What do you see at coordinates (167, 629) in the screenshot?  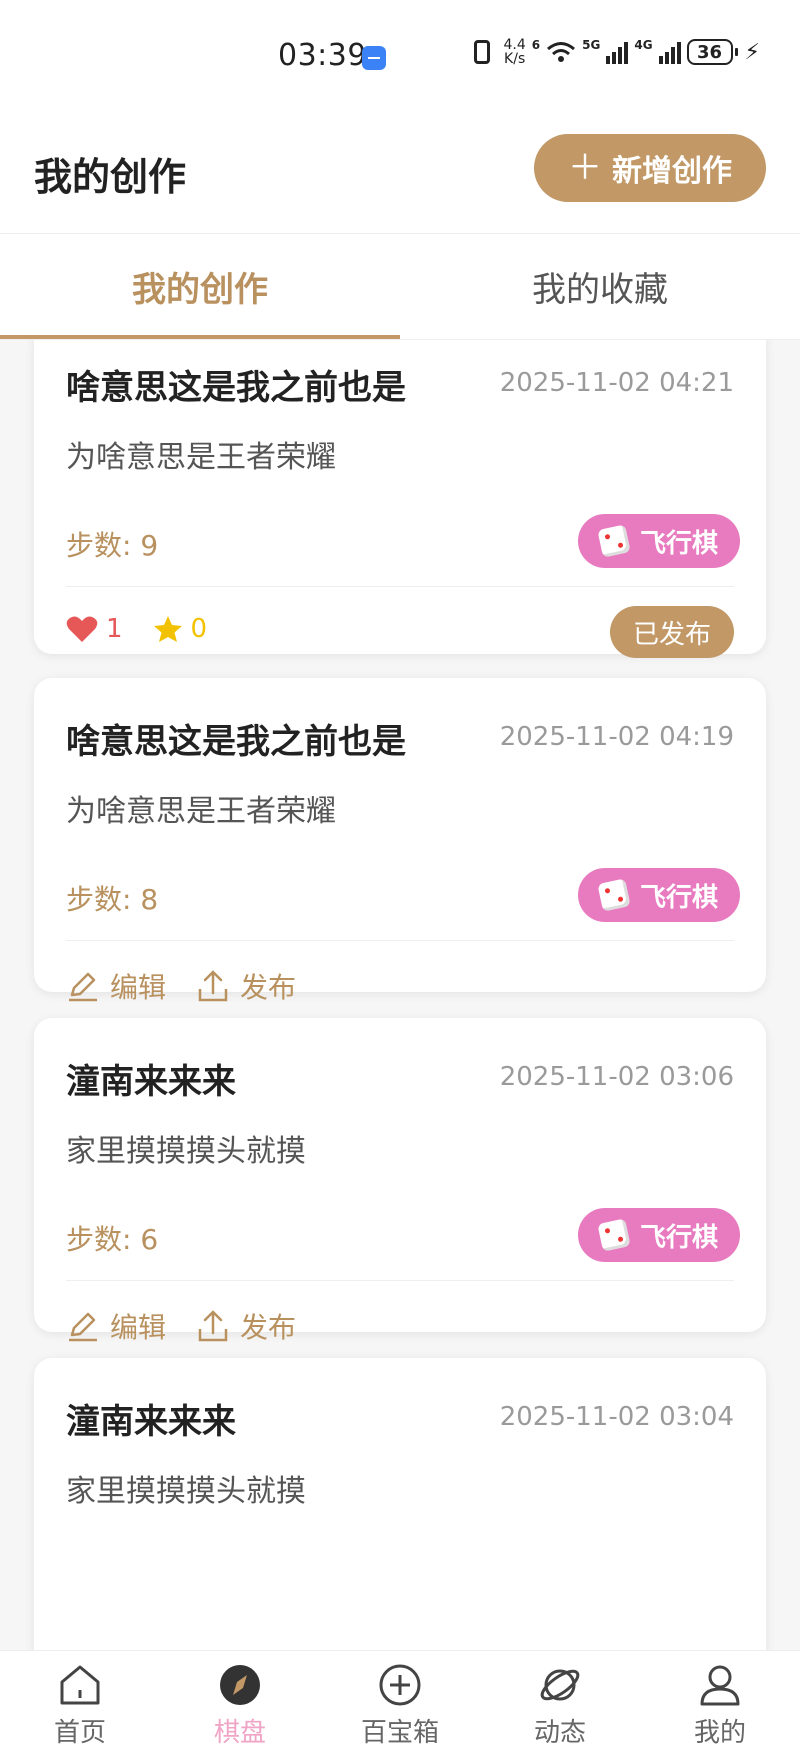 I see `star-icon` at bounding box center [167, 629].